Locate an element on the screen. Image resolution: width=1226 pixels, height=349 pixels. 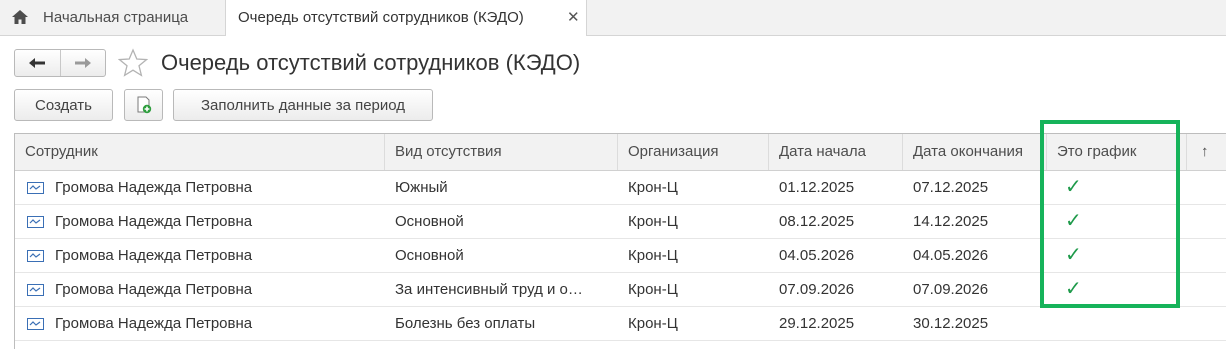
arrow-right-icon is located at coordinates (82, 63).